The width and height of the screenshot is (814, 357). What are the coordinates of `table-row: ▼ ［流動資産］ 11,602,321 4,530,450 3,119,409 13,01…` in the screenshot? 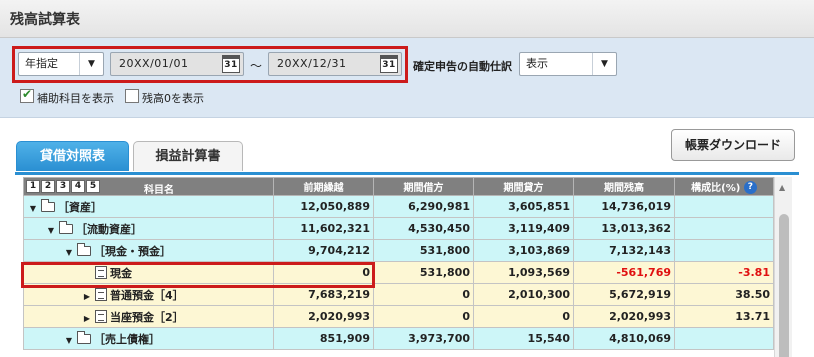 It's located at (398, 228).